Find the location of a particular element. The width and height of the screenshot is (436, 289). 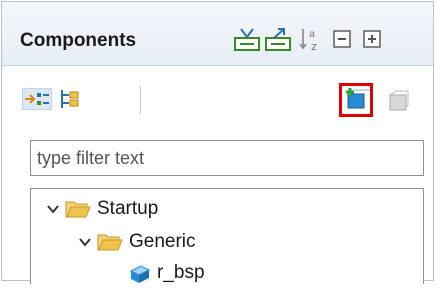

tree-item-label: Generic is located at coordinates (162, 241).